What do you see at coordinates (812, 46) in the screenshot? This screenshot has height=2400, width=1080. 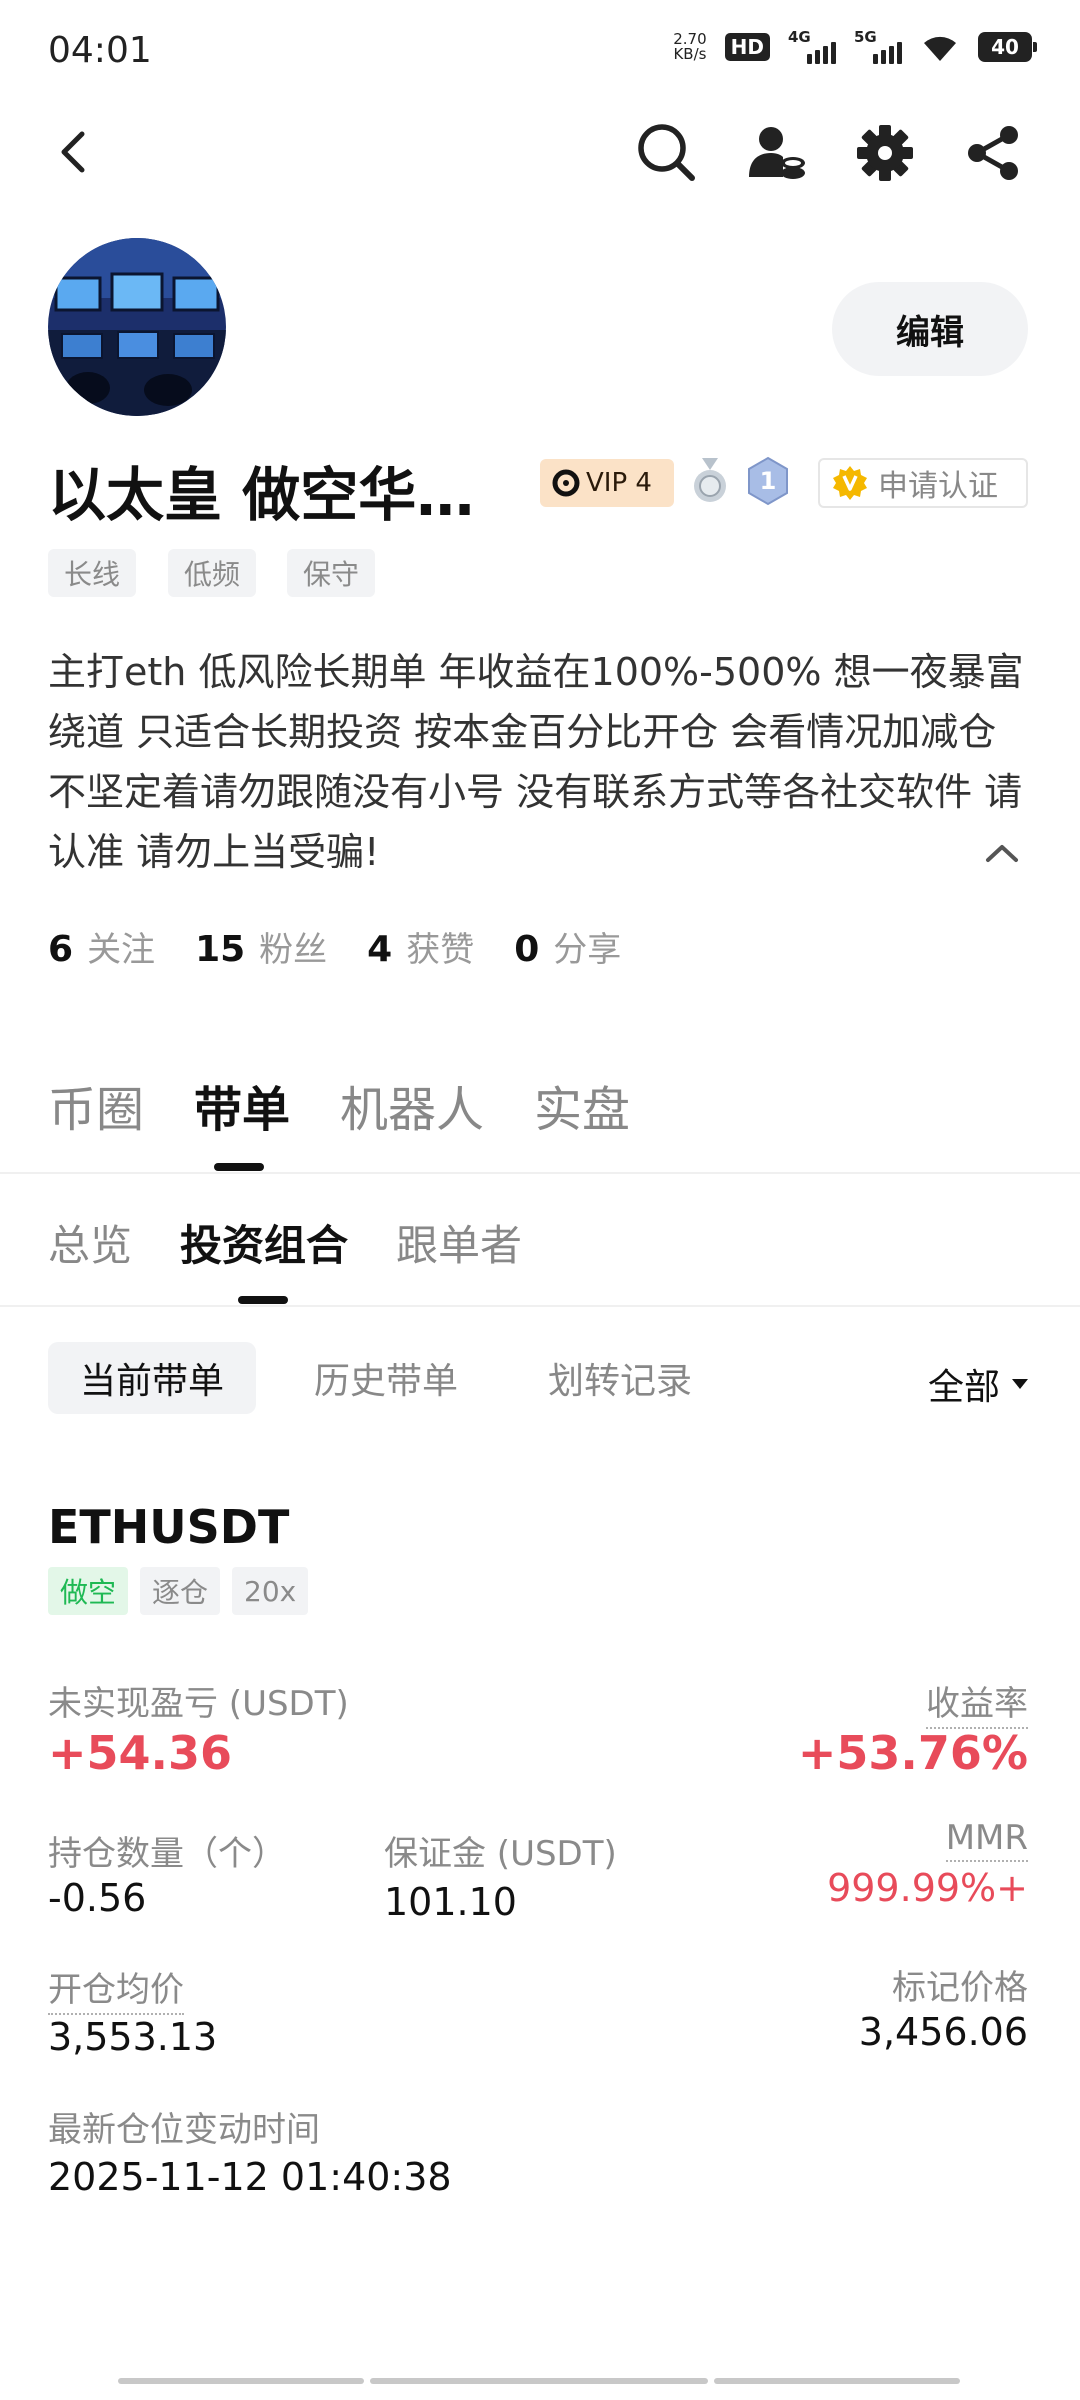 I see `signal-4g-icon: 4G` at bounding box center [812, 46].